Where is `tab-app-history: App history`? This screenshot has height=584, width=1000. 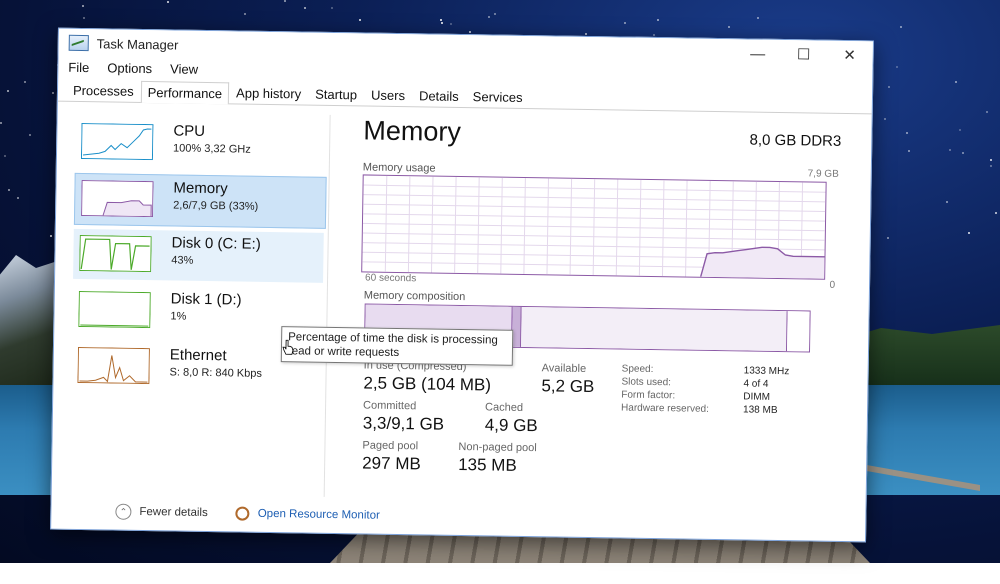
tab-app-history: App history is located at coordinates (268, 92).